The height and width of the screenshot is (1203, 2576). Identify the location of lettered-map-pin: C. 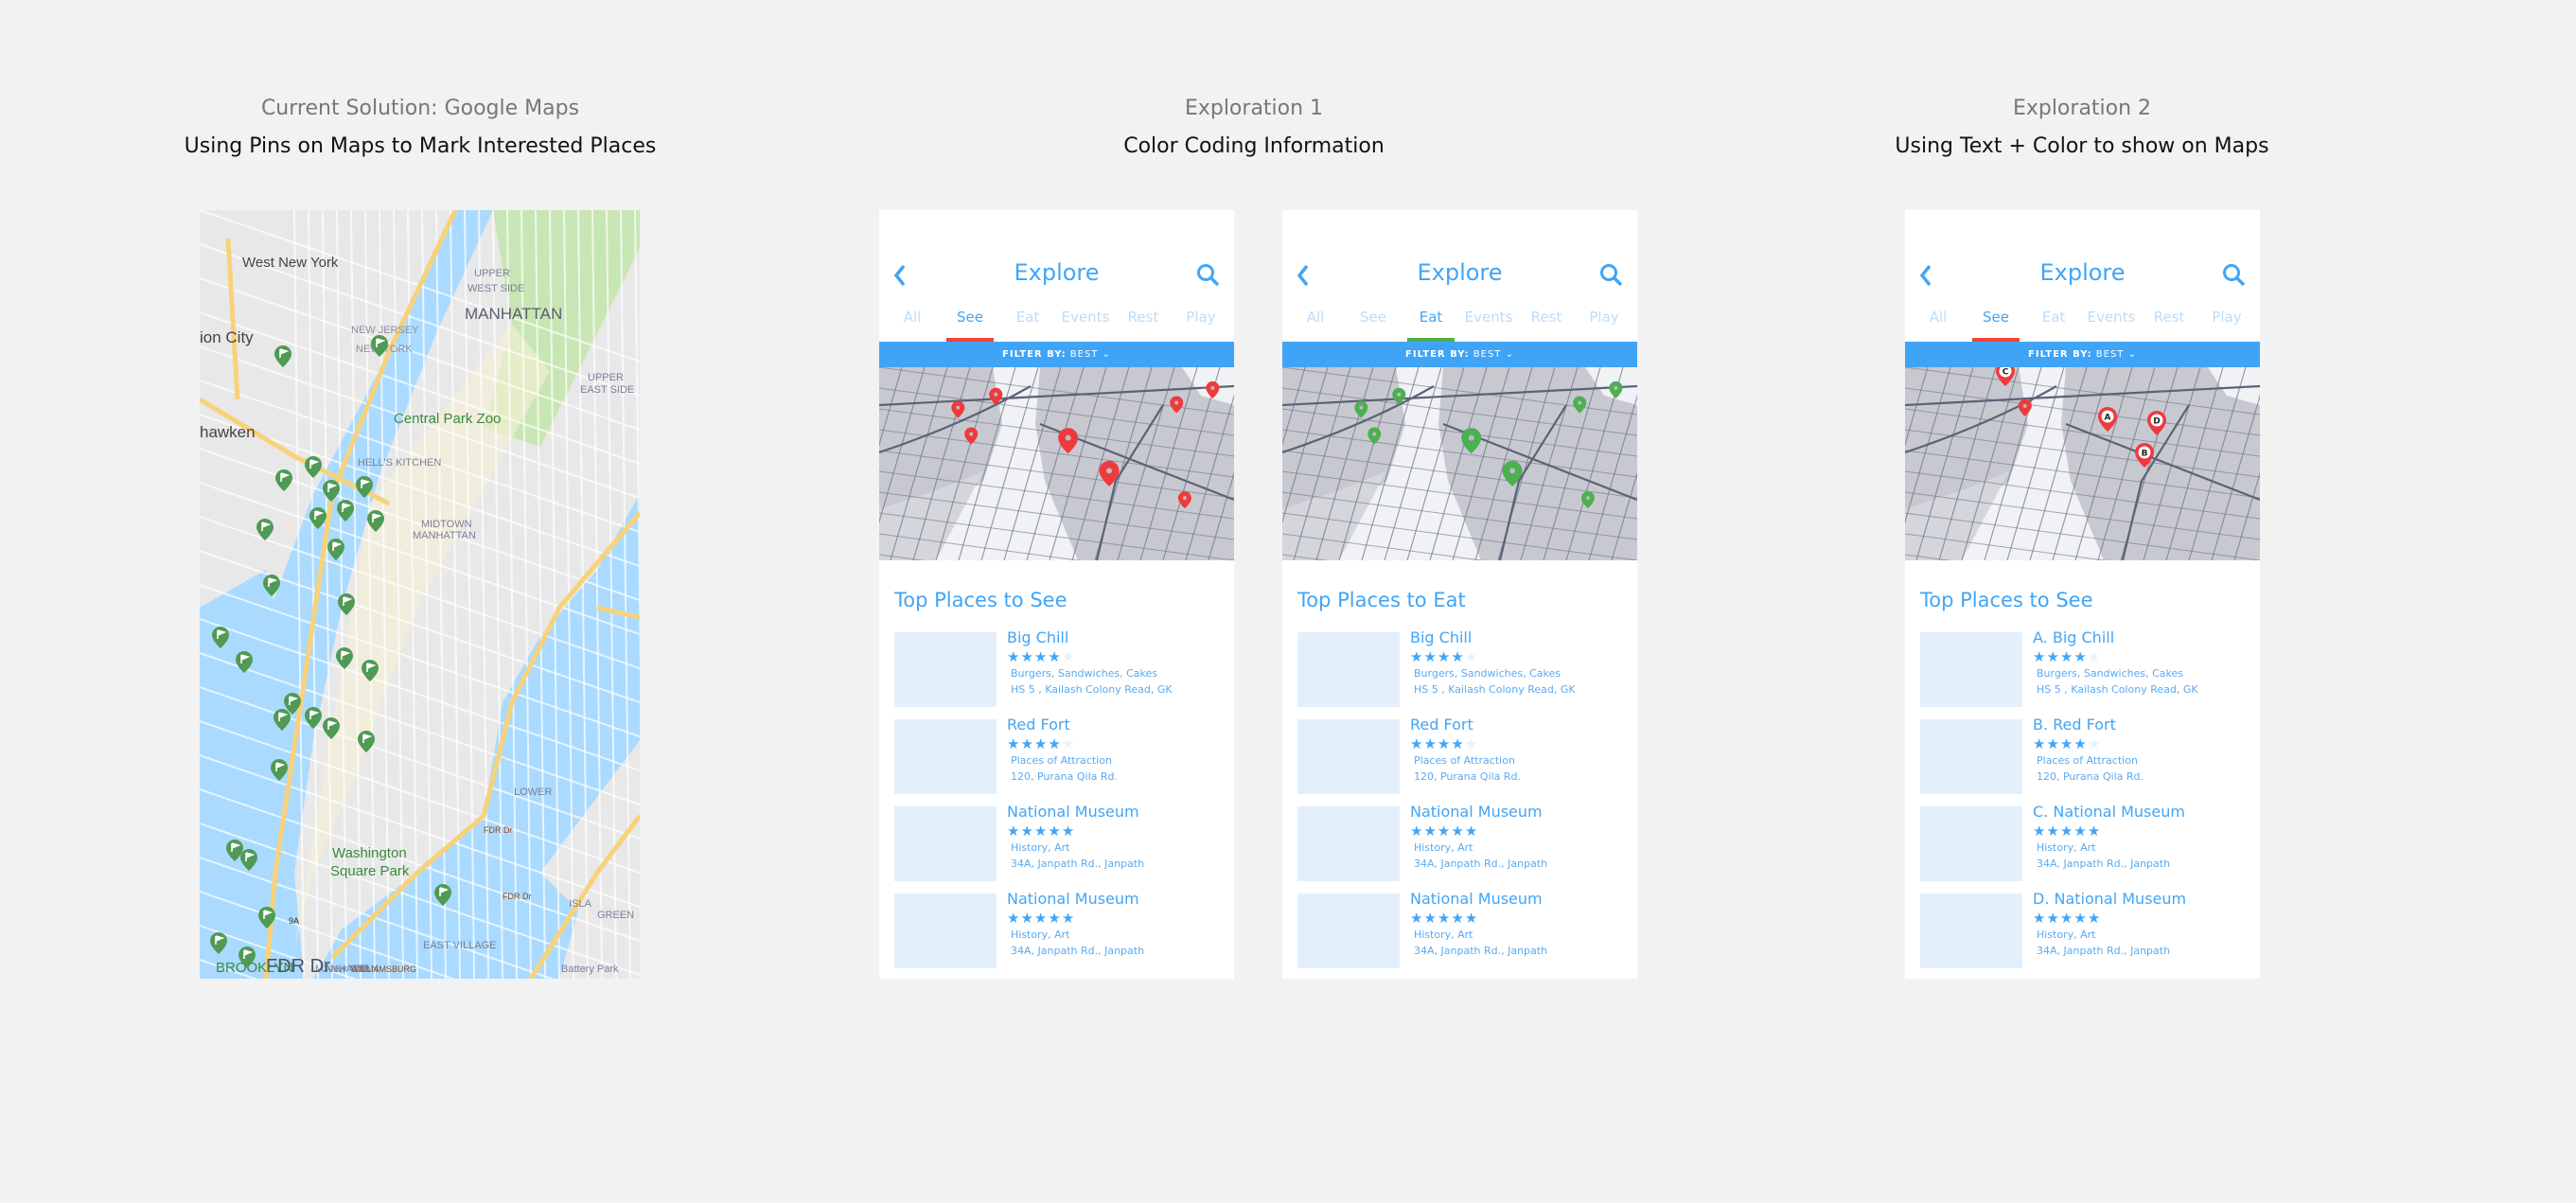
(2005, 376).